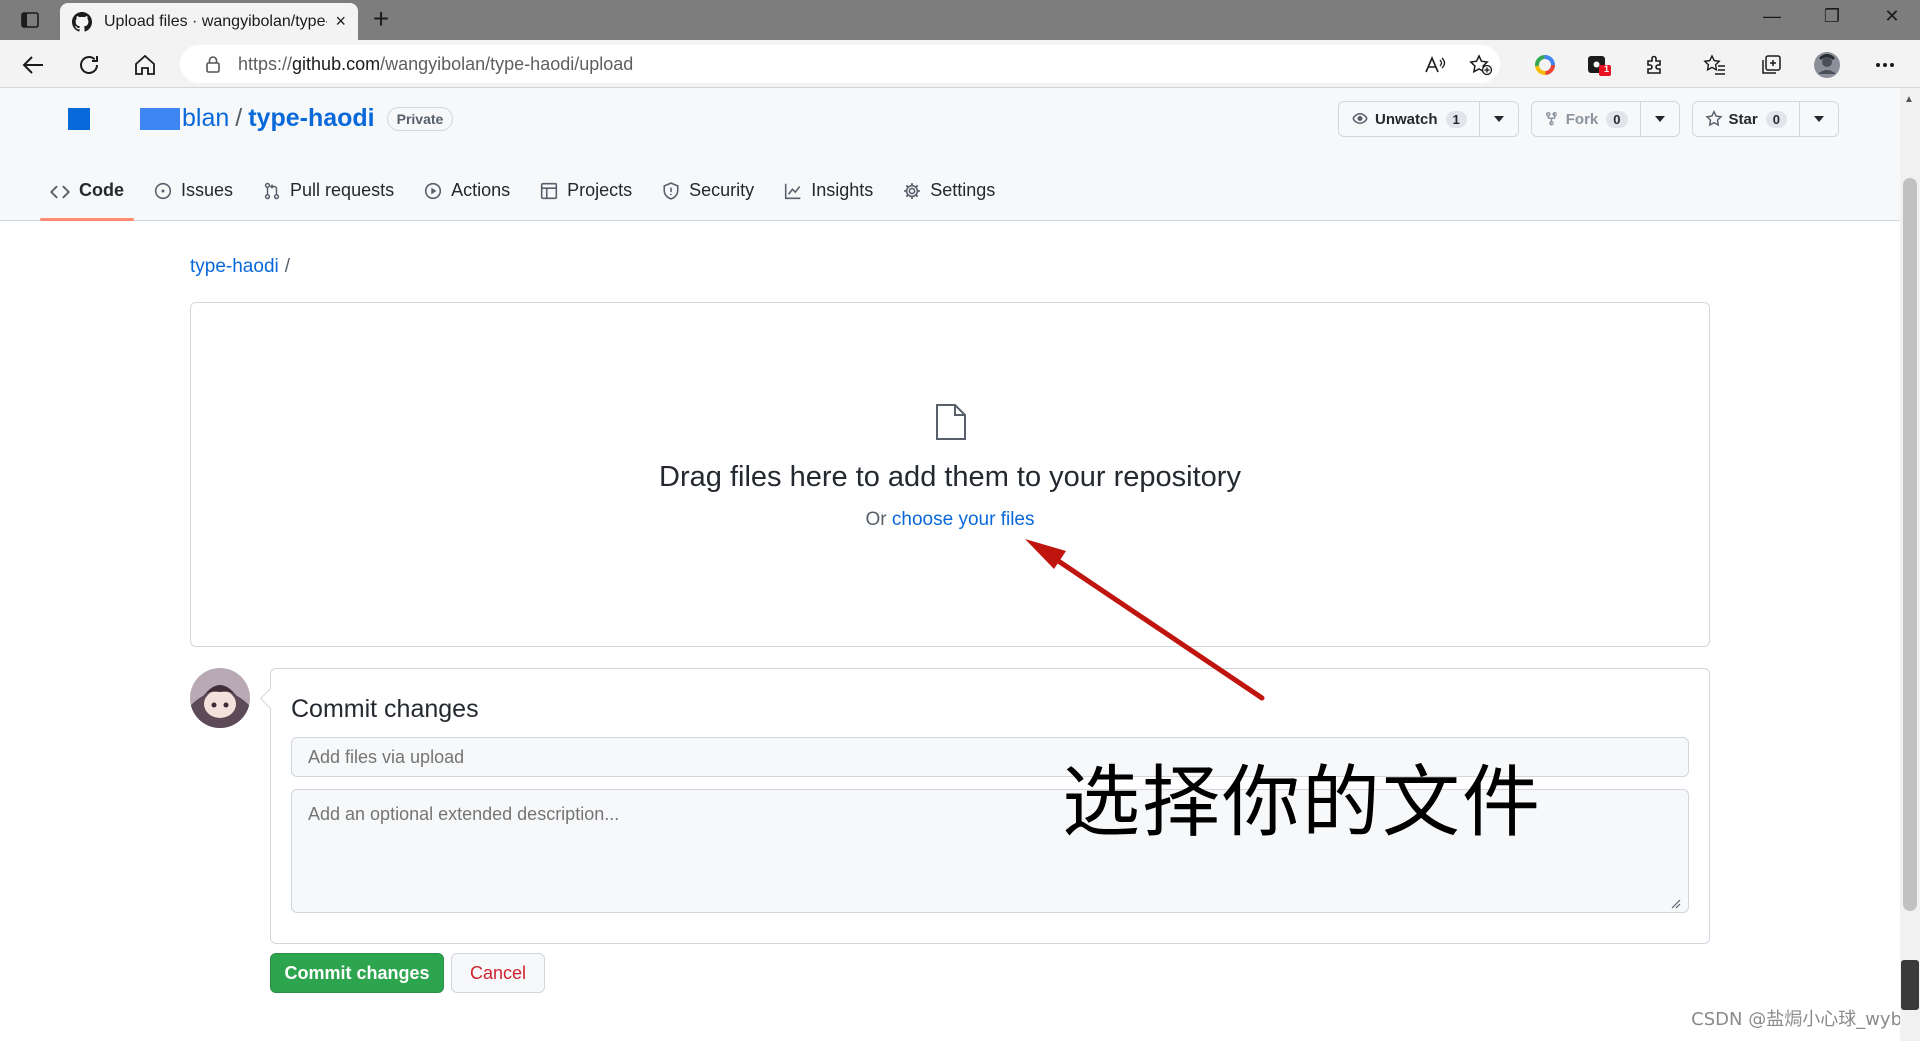 The image size is (1920, 1041). Describe the element at coordinates (1599, 65) in the screenshot. I see `badge-extension-icon: 1` at that location.